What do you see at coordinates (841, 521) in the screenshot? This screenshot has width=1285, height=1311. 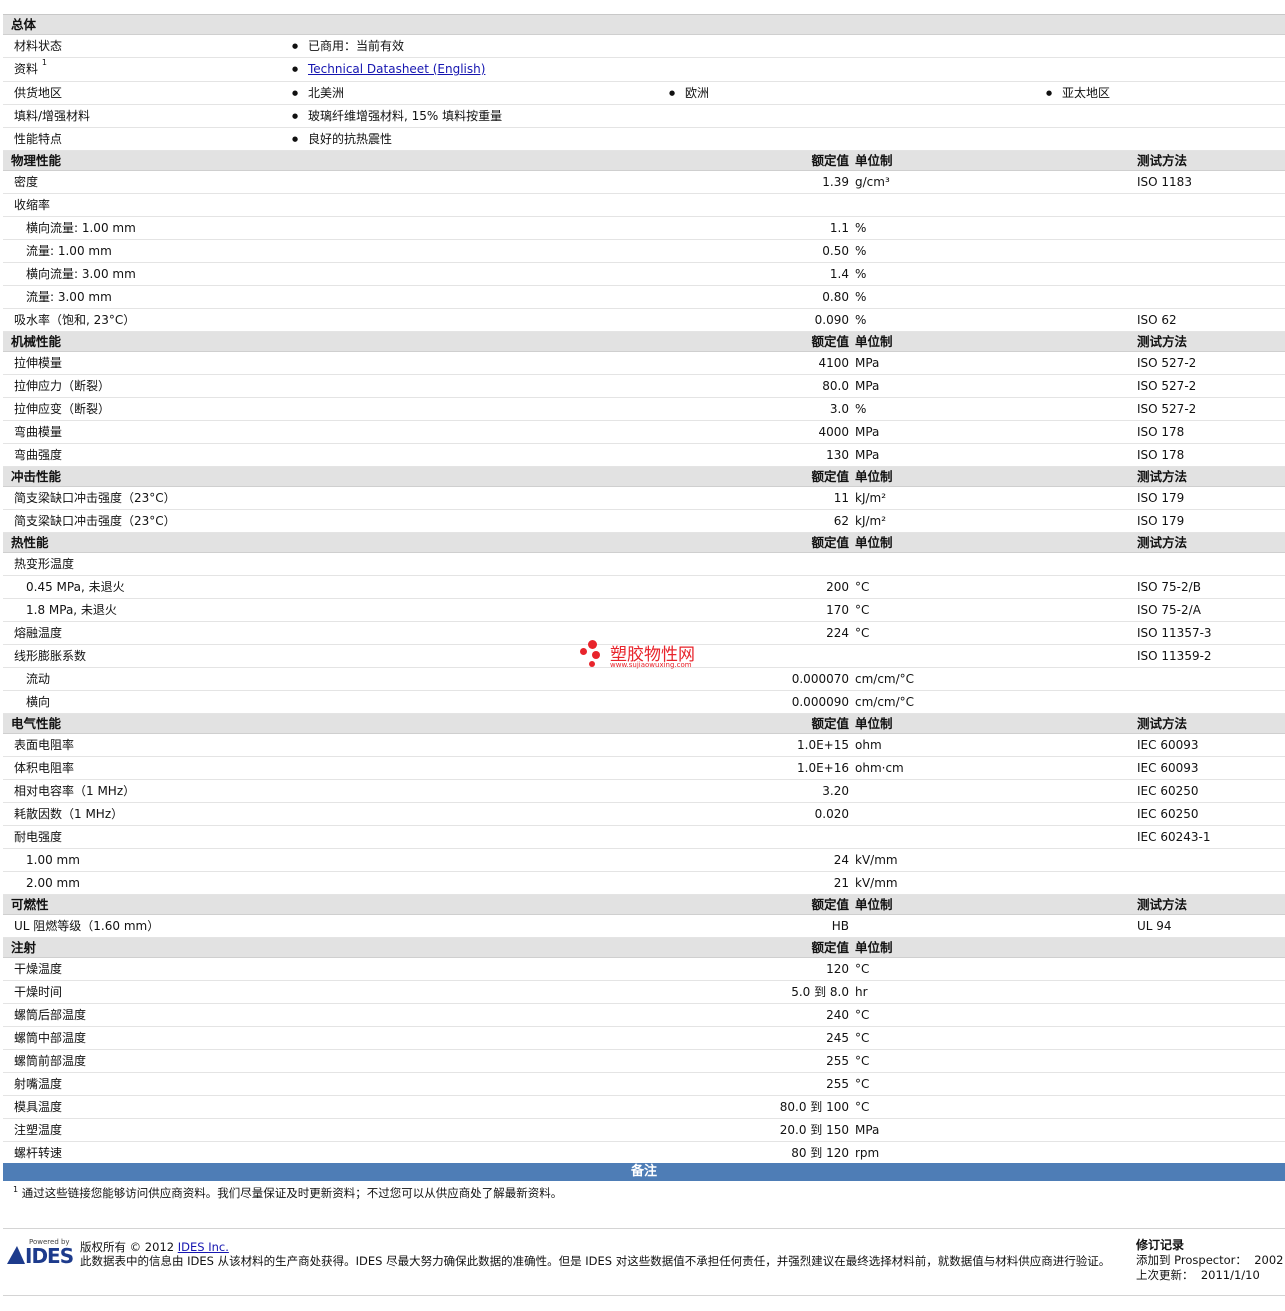 I see `property-value: 62` at bounding box center [841, 521].